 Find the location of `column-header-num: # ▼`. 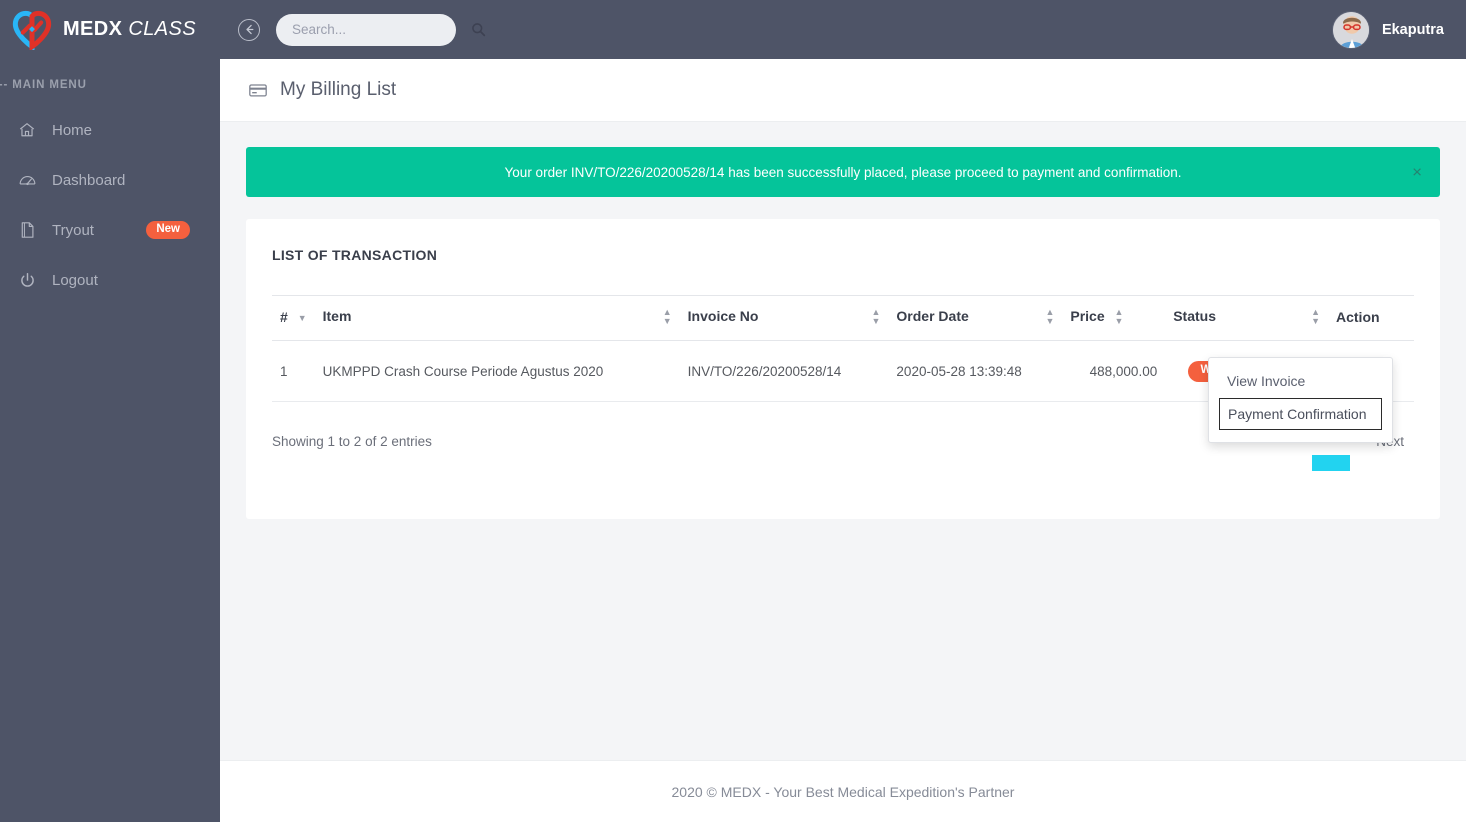

column-header-num: # ▼ is located at coordinates (293, 318).